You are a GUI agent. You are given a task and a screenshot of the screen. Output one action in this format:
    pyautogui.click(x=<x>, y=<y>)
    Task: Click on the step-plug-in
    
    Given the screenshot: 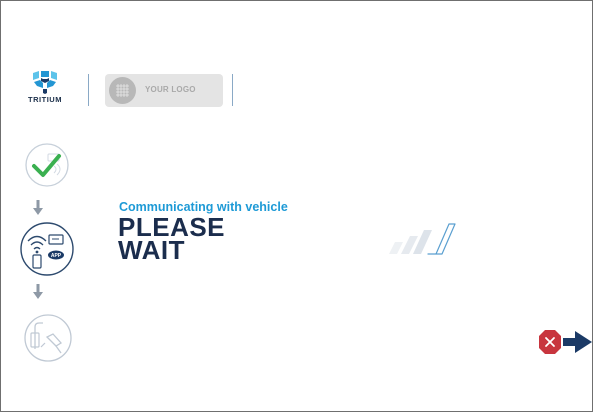 What is the action you would take?
    pyautogui.click(x=48, y=338)
    